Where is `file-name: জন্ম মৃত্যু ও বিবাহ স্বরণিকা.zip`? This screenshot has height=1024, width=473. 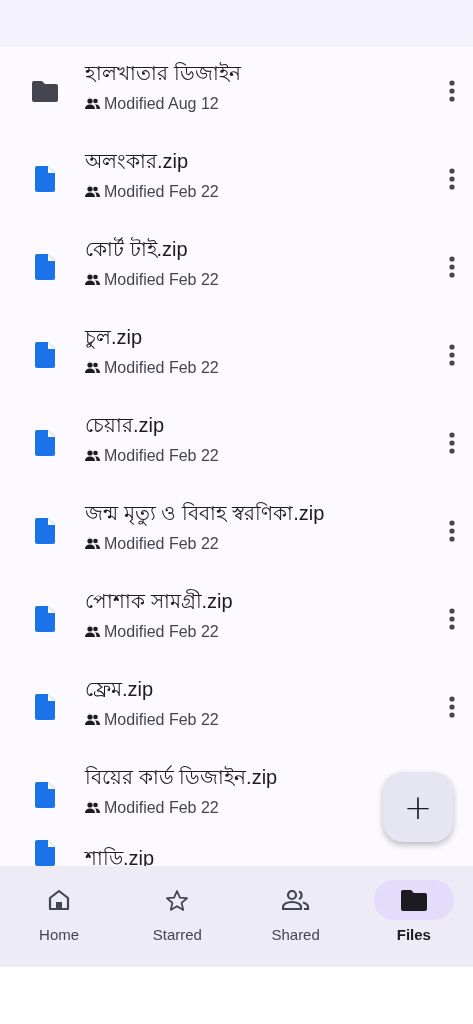 file-name: জন্ম মৃত্যু ও বিবাহ স্বরণিকা.zip is located at coordinates (205, 514).